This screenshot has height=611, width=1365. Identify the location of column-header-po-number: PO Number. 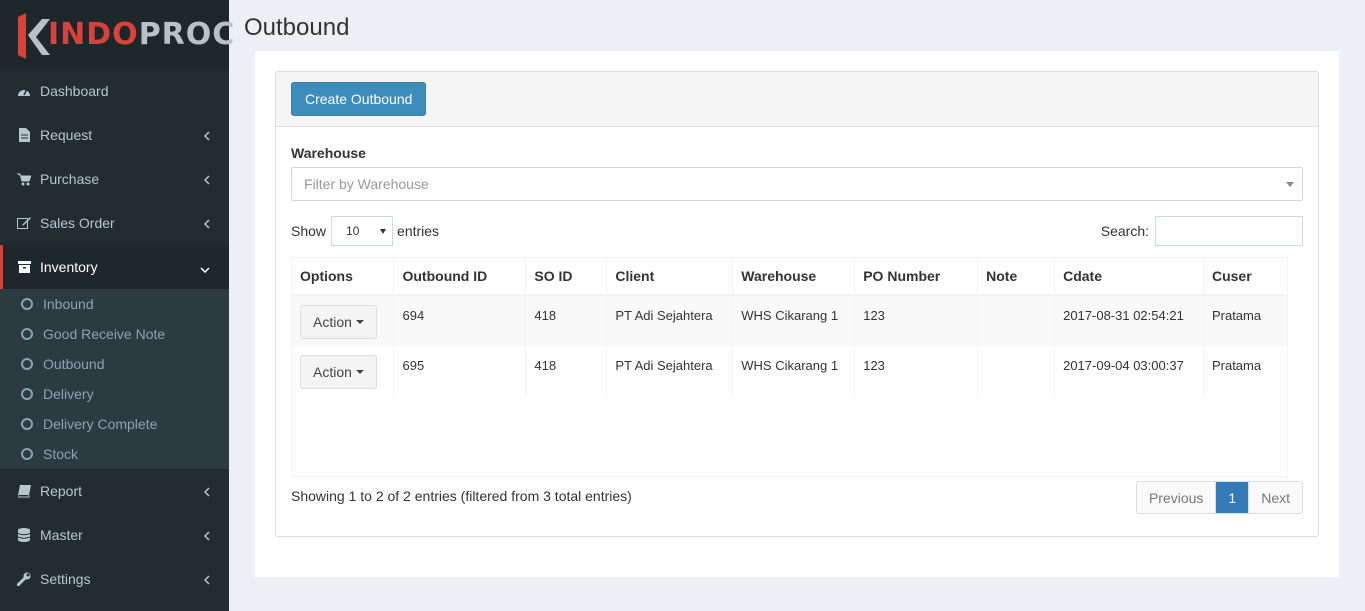
(916, 277).